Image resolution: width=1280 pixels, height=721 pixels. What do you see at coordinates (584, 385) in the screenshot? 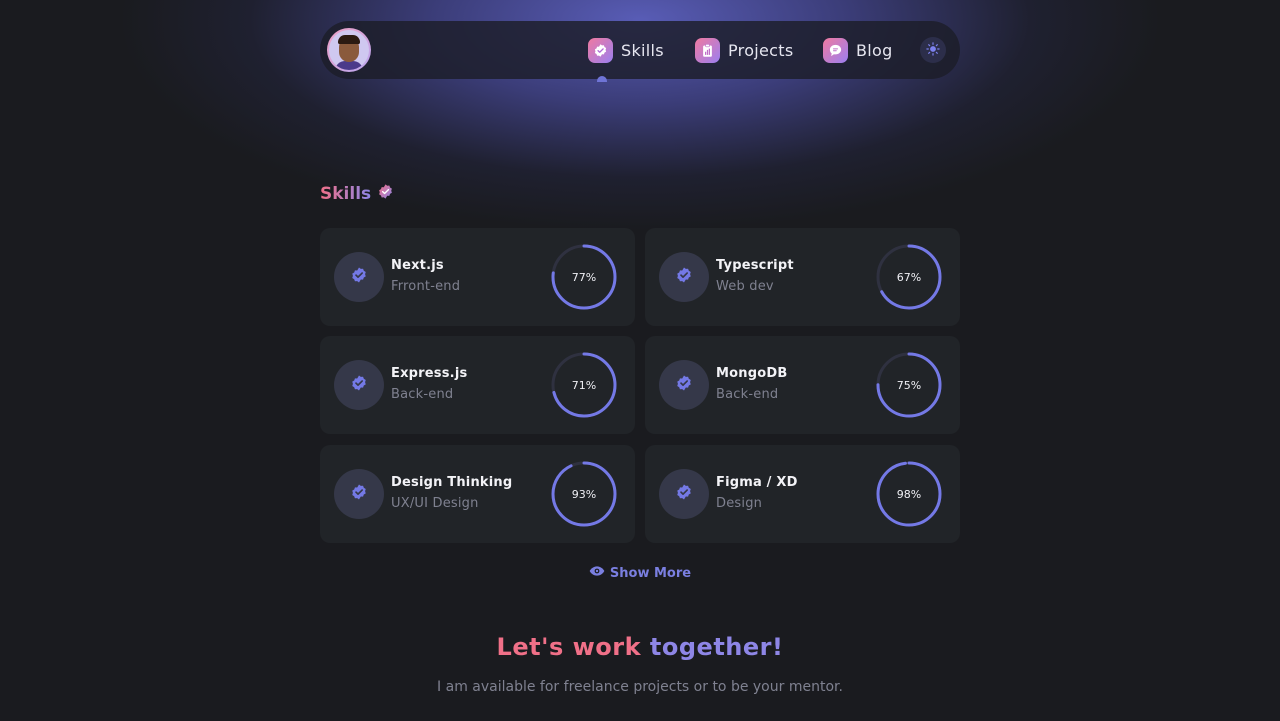
I see `progress-percent: 71%` at bounding box center [584, 385].